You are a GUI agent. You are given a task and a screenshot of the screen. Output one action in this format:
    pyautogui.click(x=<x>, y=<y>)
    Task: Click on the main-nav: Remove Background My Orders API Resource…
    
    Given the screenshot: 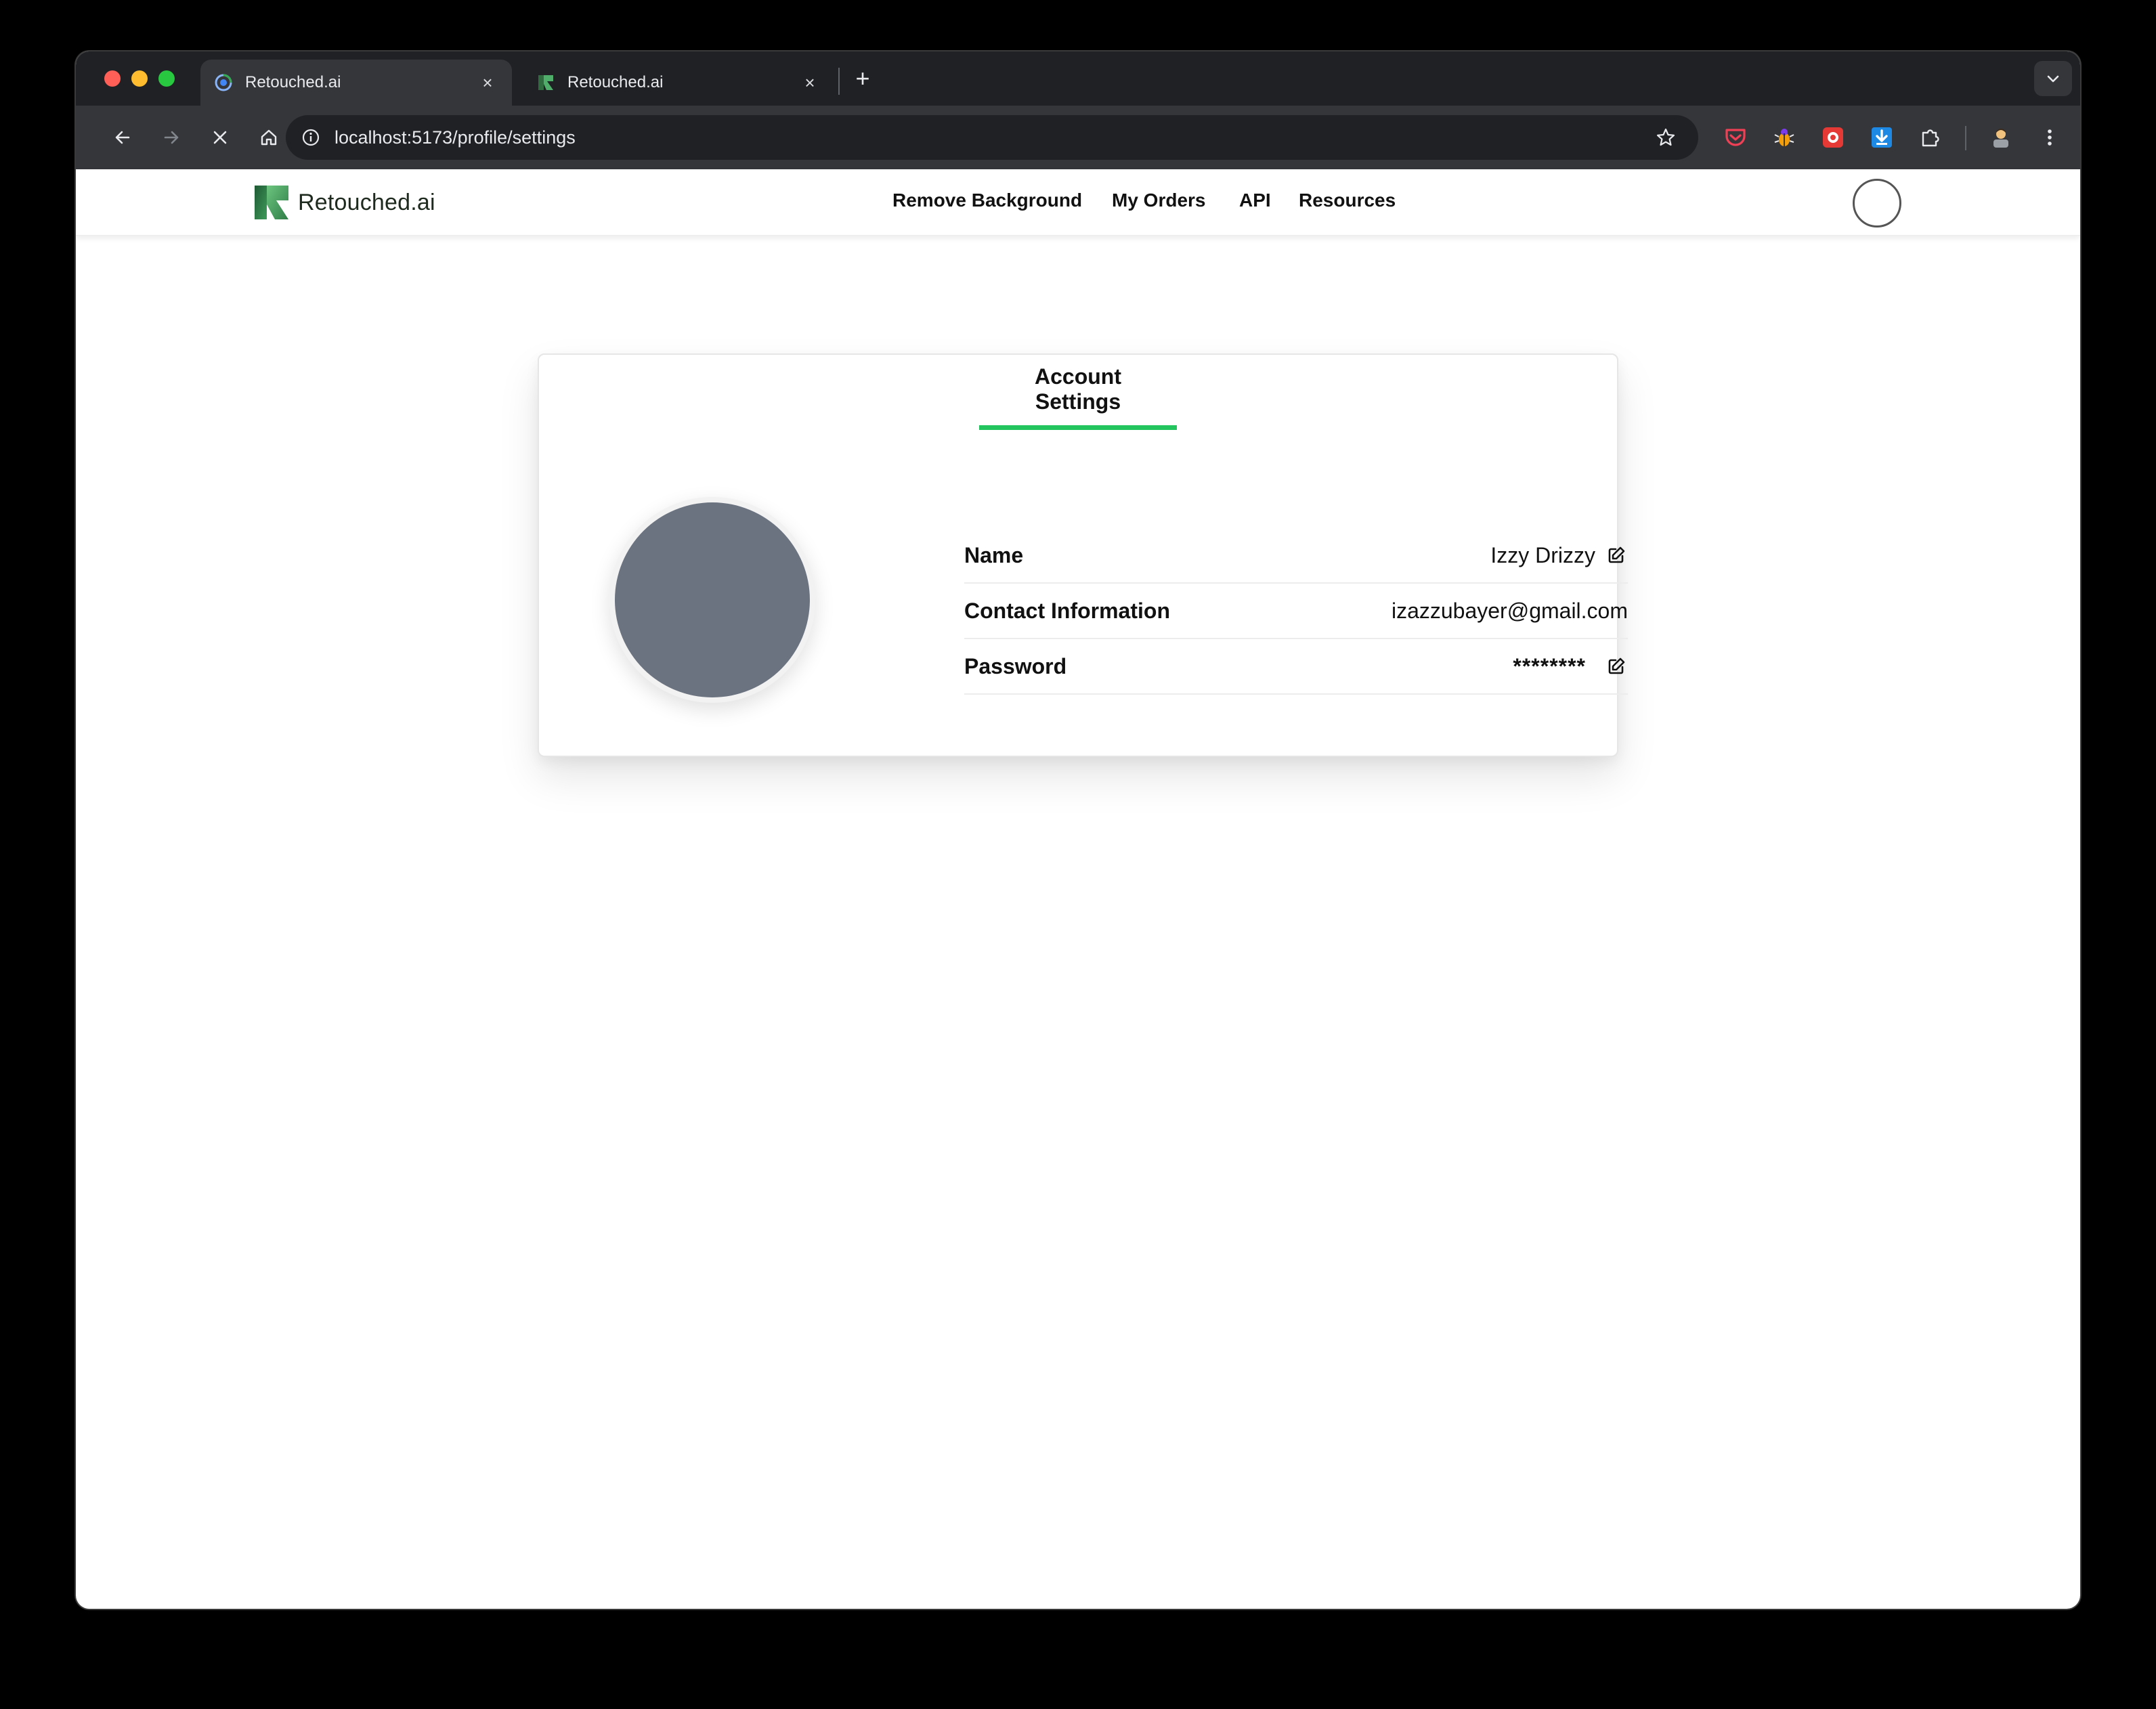 What is the action you would take?
    pyautogui.click(x=1078, y=202)
    